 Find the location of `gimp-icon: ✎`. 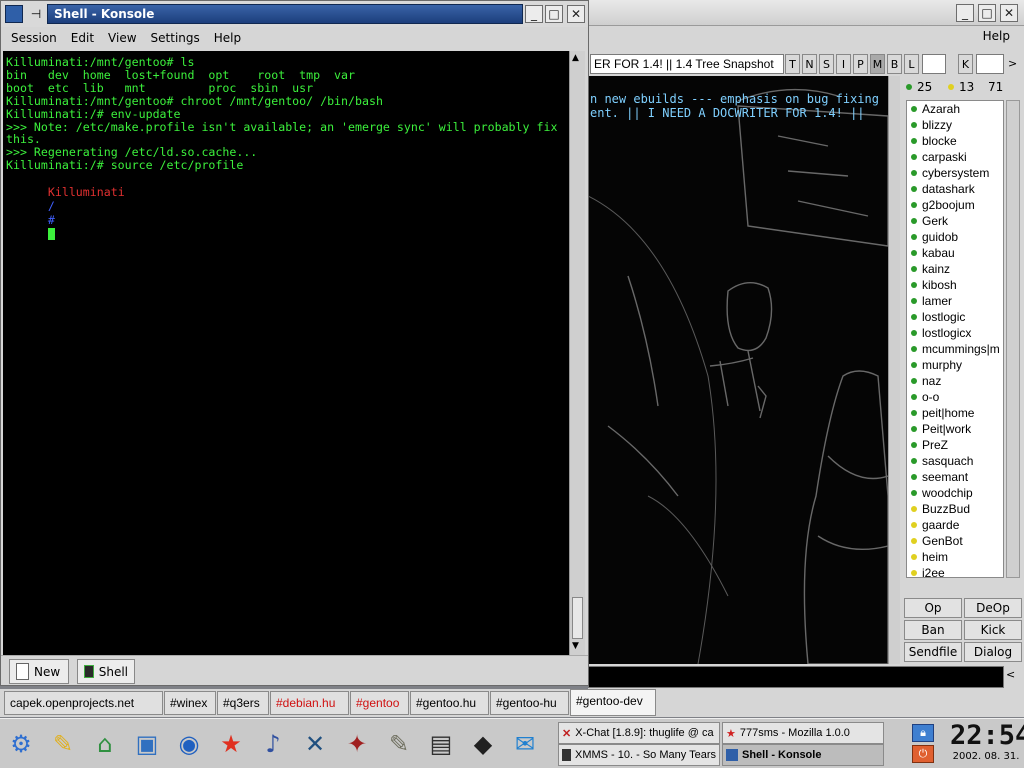

gimp-icon: ✎ is located at coordinates (399, 744).